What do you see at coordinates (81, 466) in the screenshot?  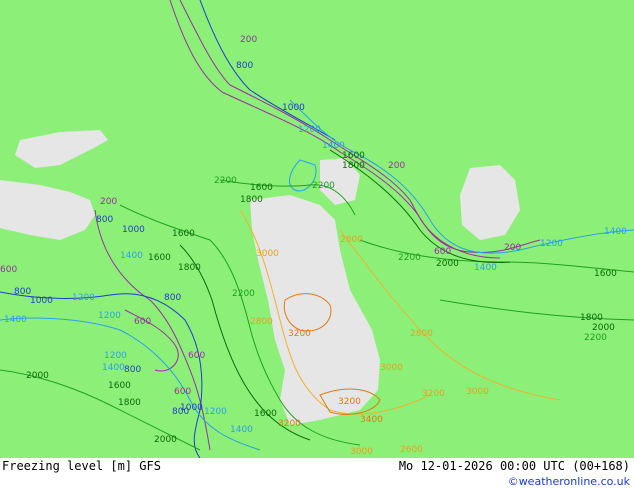 I see `map-title: Freezing level [m] GFS` at bounding box center [81, 466].